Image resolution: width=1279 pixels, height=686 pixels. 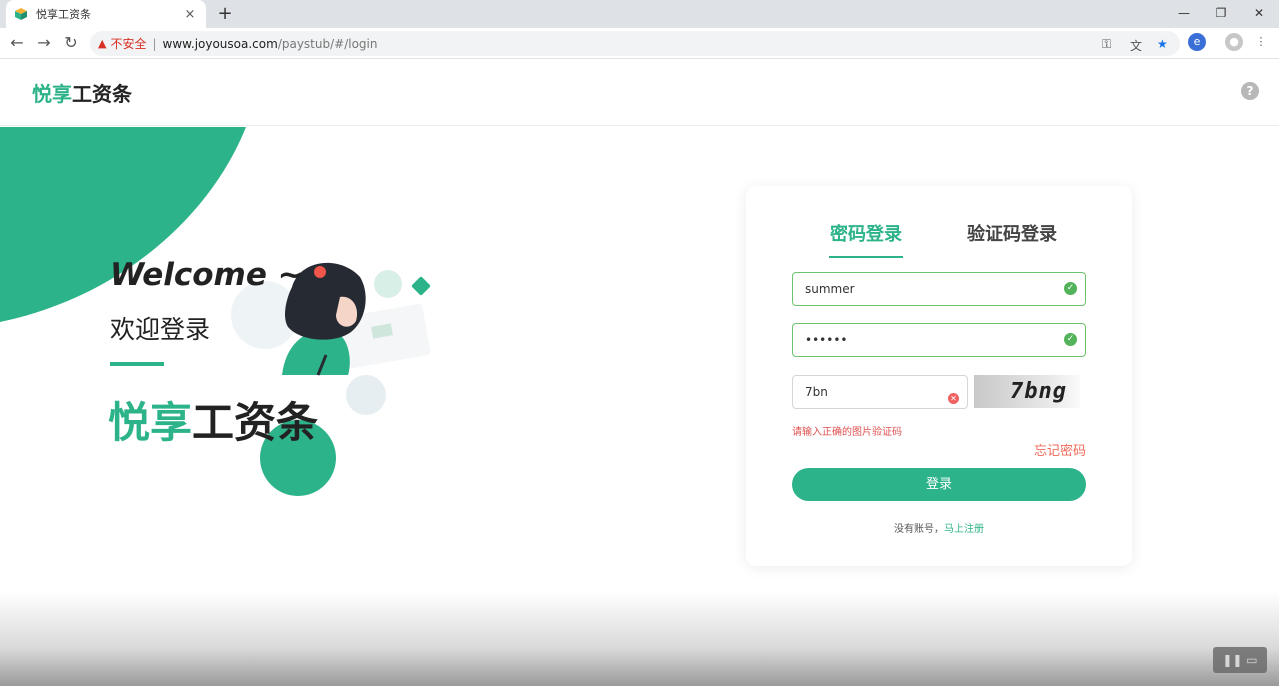 What do you see at coordinates (866, 233) in the screenshot?
I see `tab-password-login: 密码登录` at bounding box center [866, 233].